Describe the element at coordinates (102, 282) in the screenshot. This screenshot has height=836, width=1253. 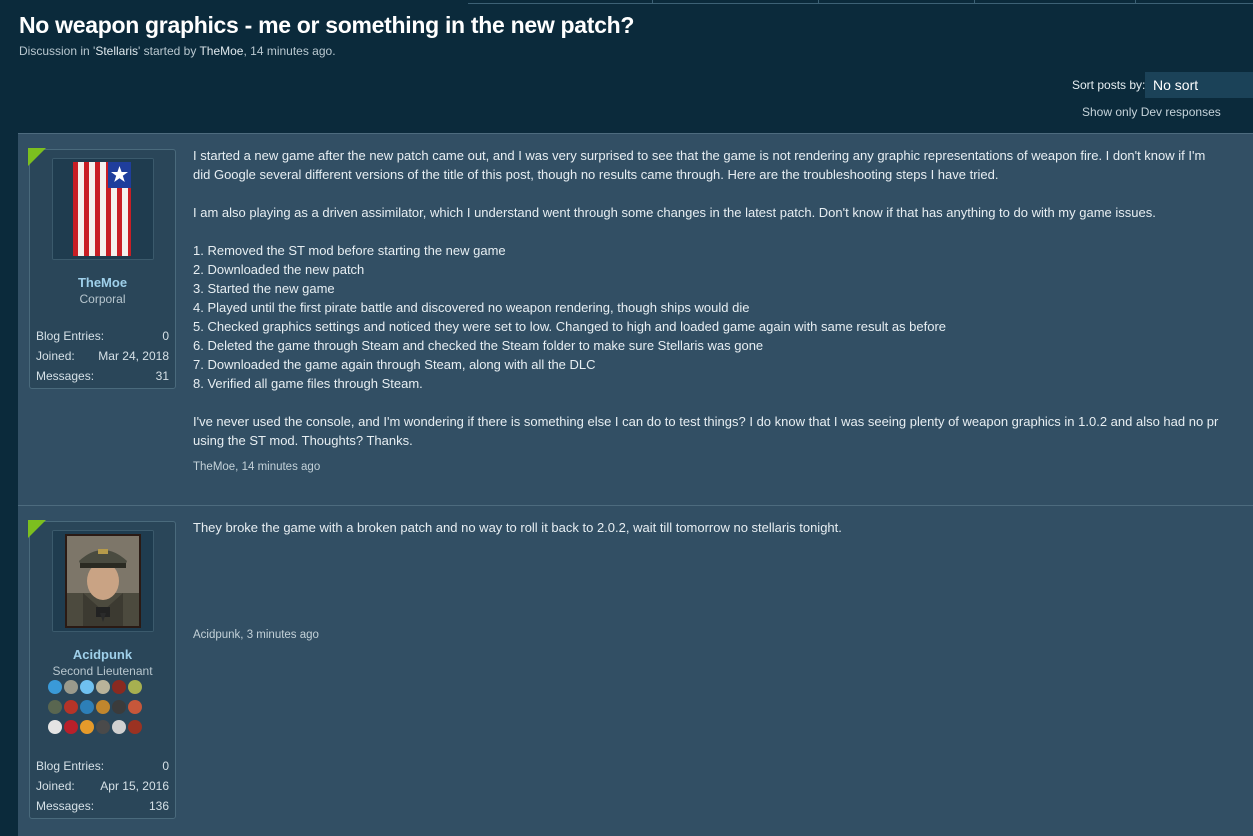
I see `username-link: TheMoe` at that location.